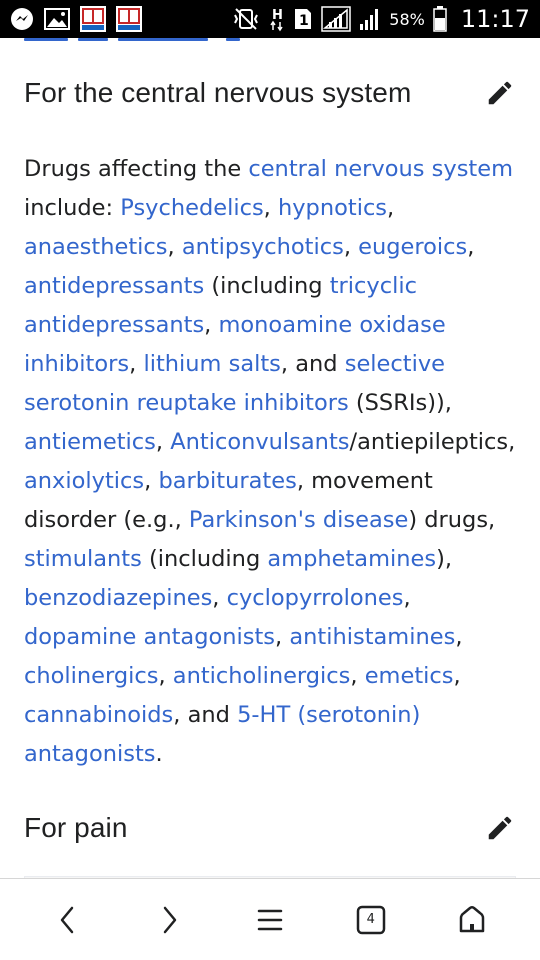 The height and width of the screenshot is (960, 540). Describe the element at coordinates (22, 19) in the screenshot. I see `messenger-icon` at that location.